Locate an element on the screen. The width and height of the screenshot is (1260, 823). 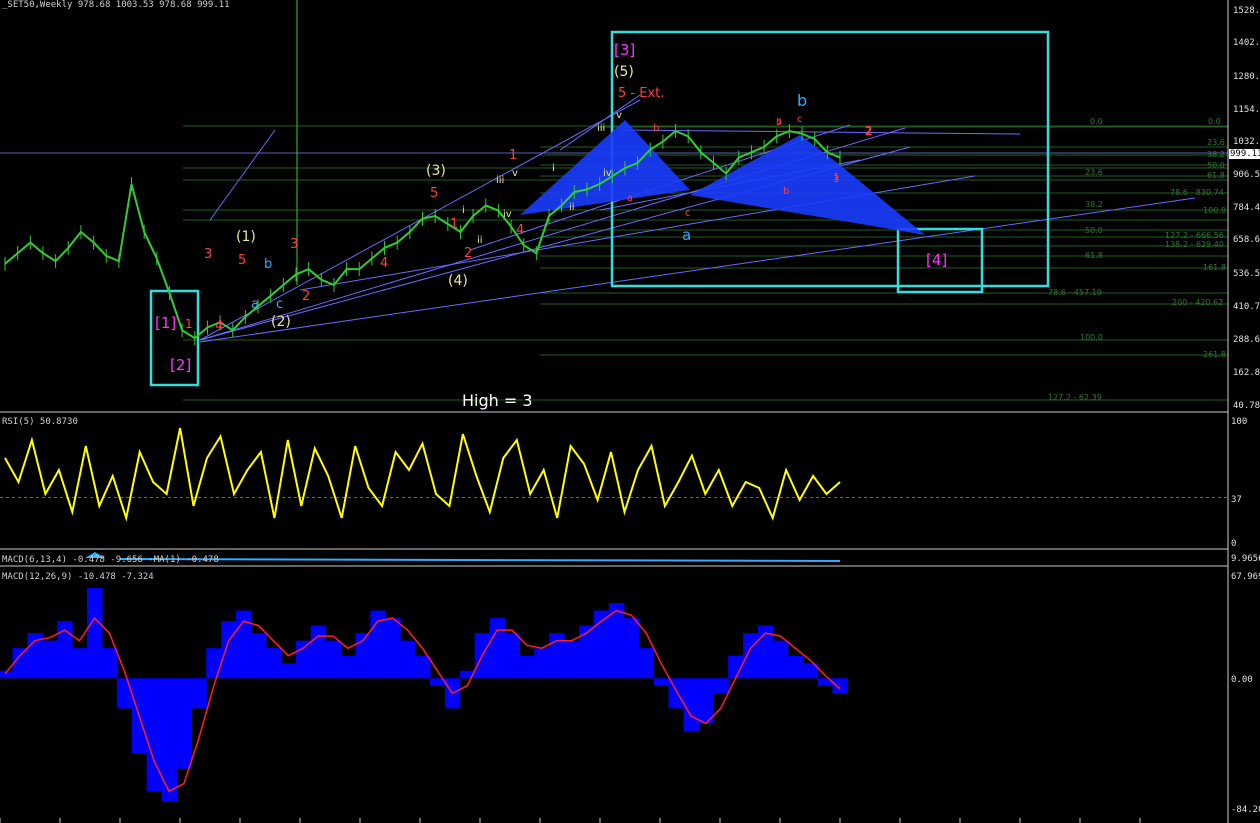
wave-label: [3] is located at coordinates (624, 50).